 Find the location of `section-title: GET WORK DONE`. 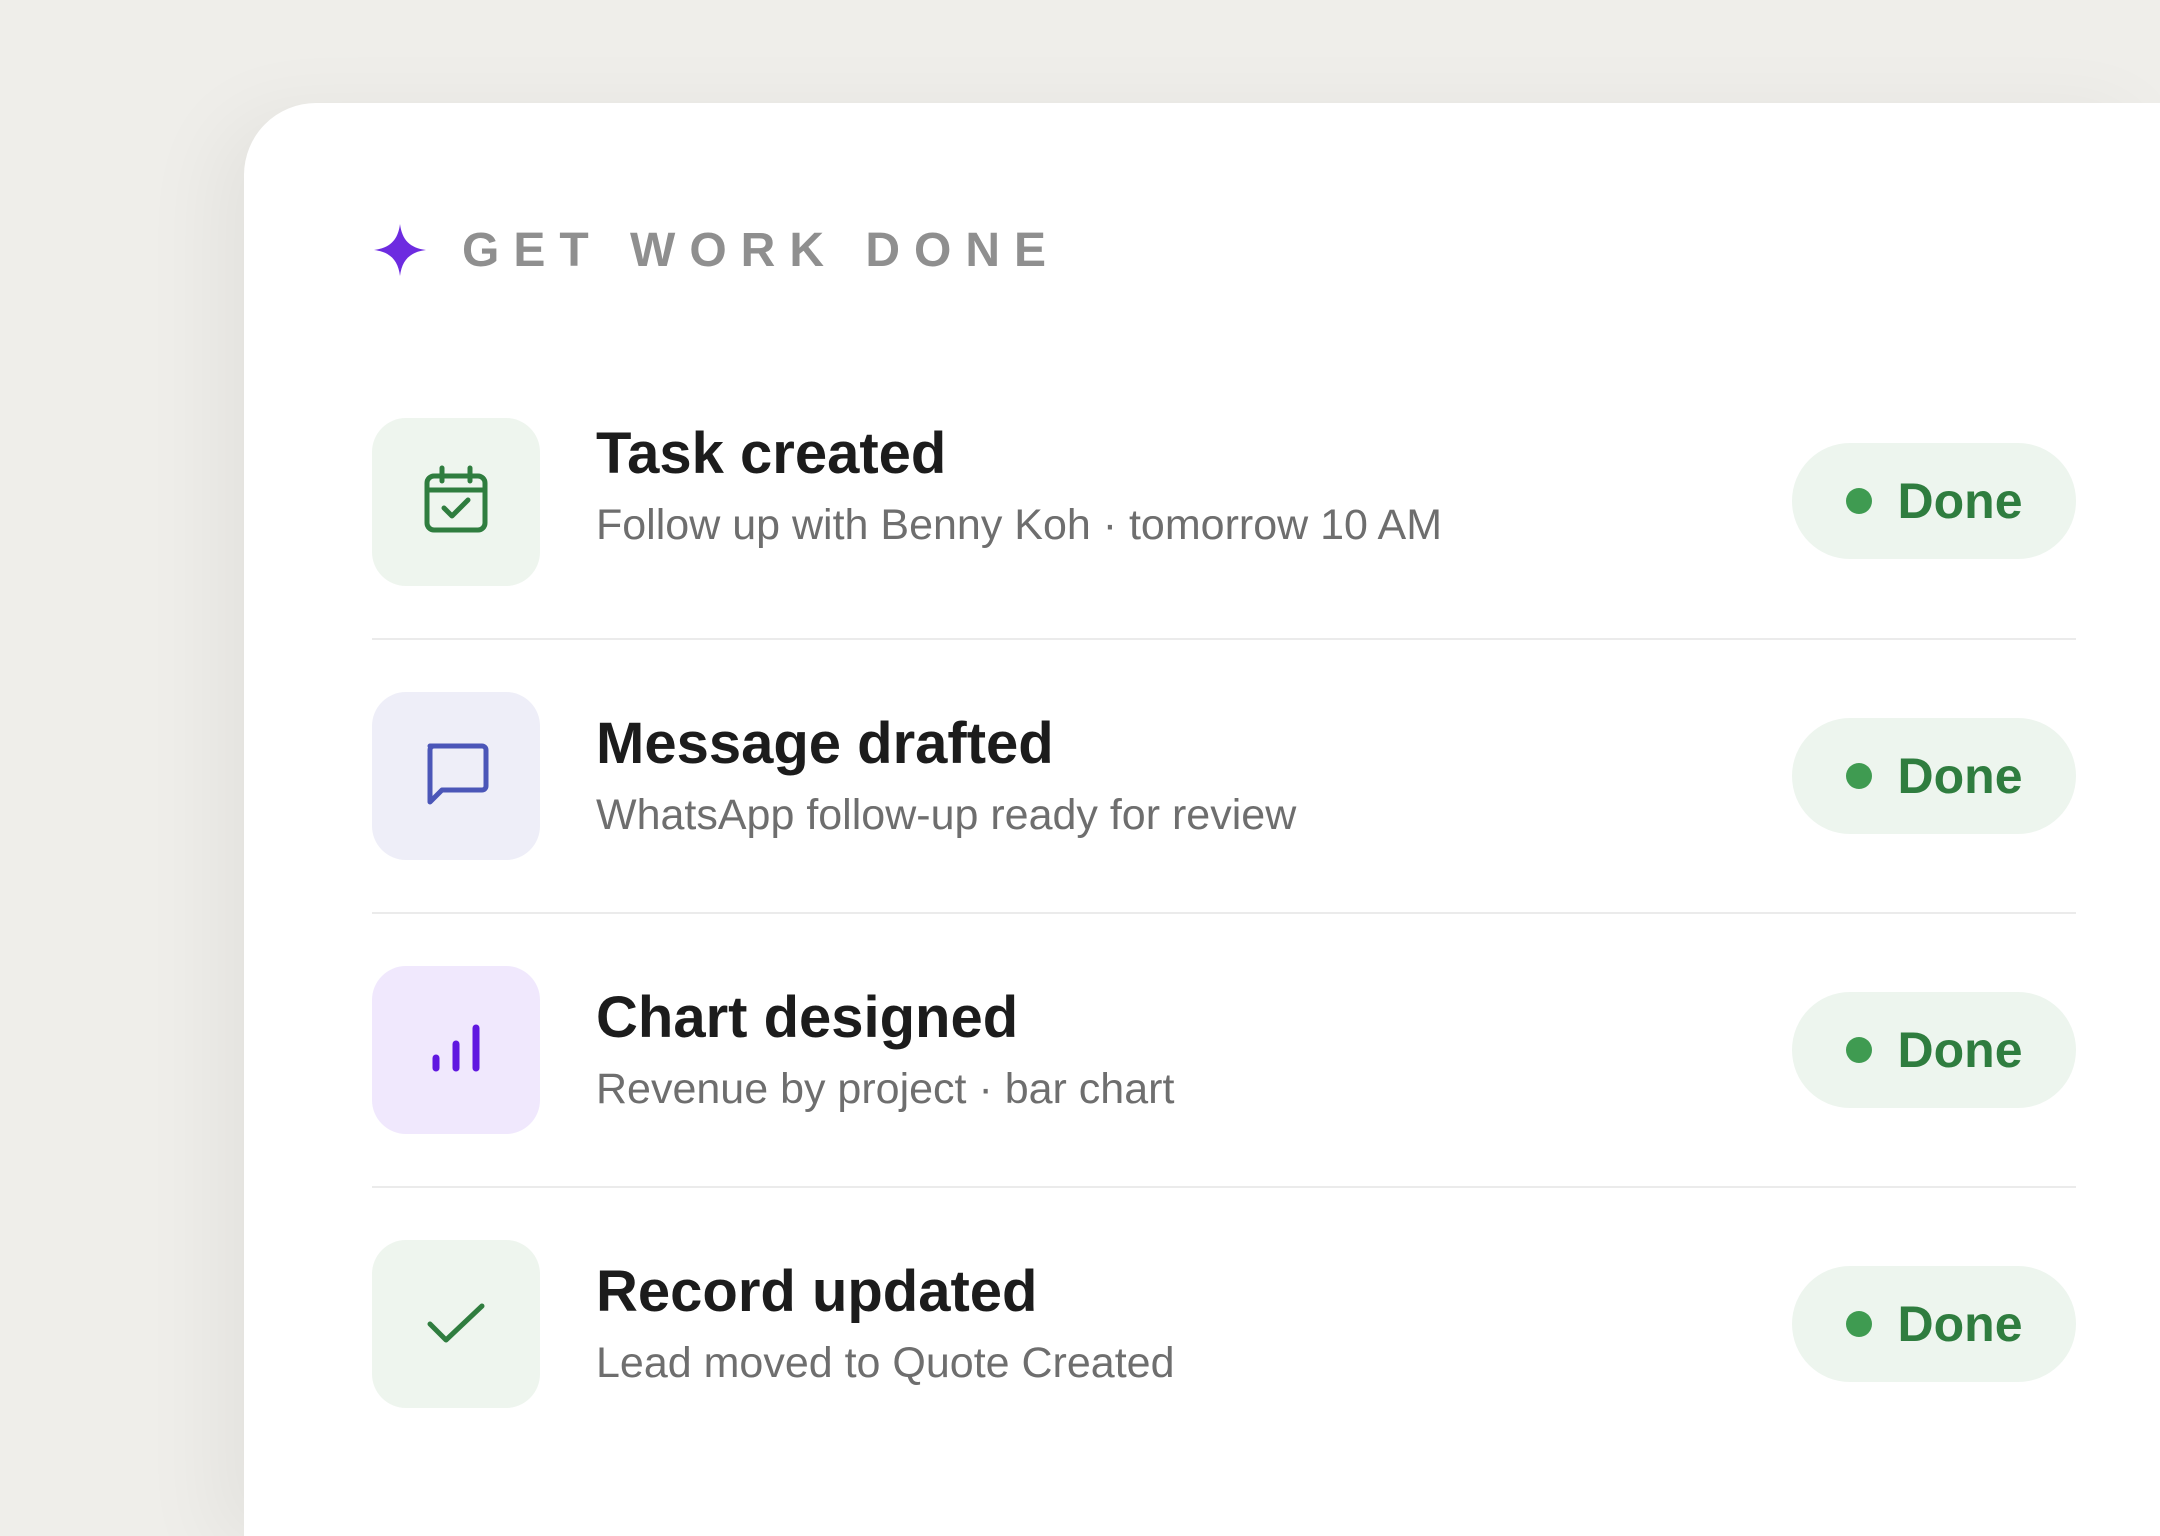

section-title: GET WORK DONE is located at coordinates (761, 250).